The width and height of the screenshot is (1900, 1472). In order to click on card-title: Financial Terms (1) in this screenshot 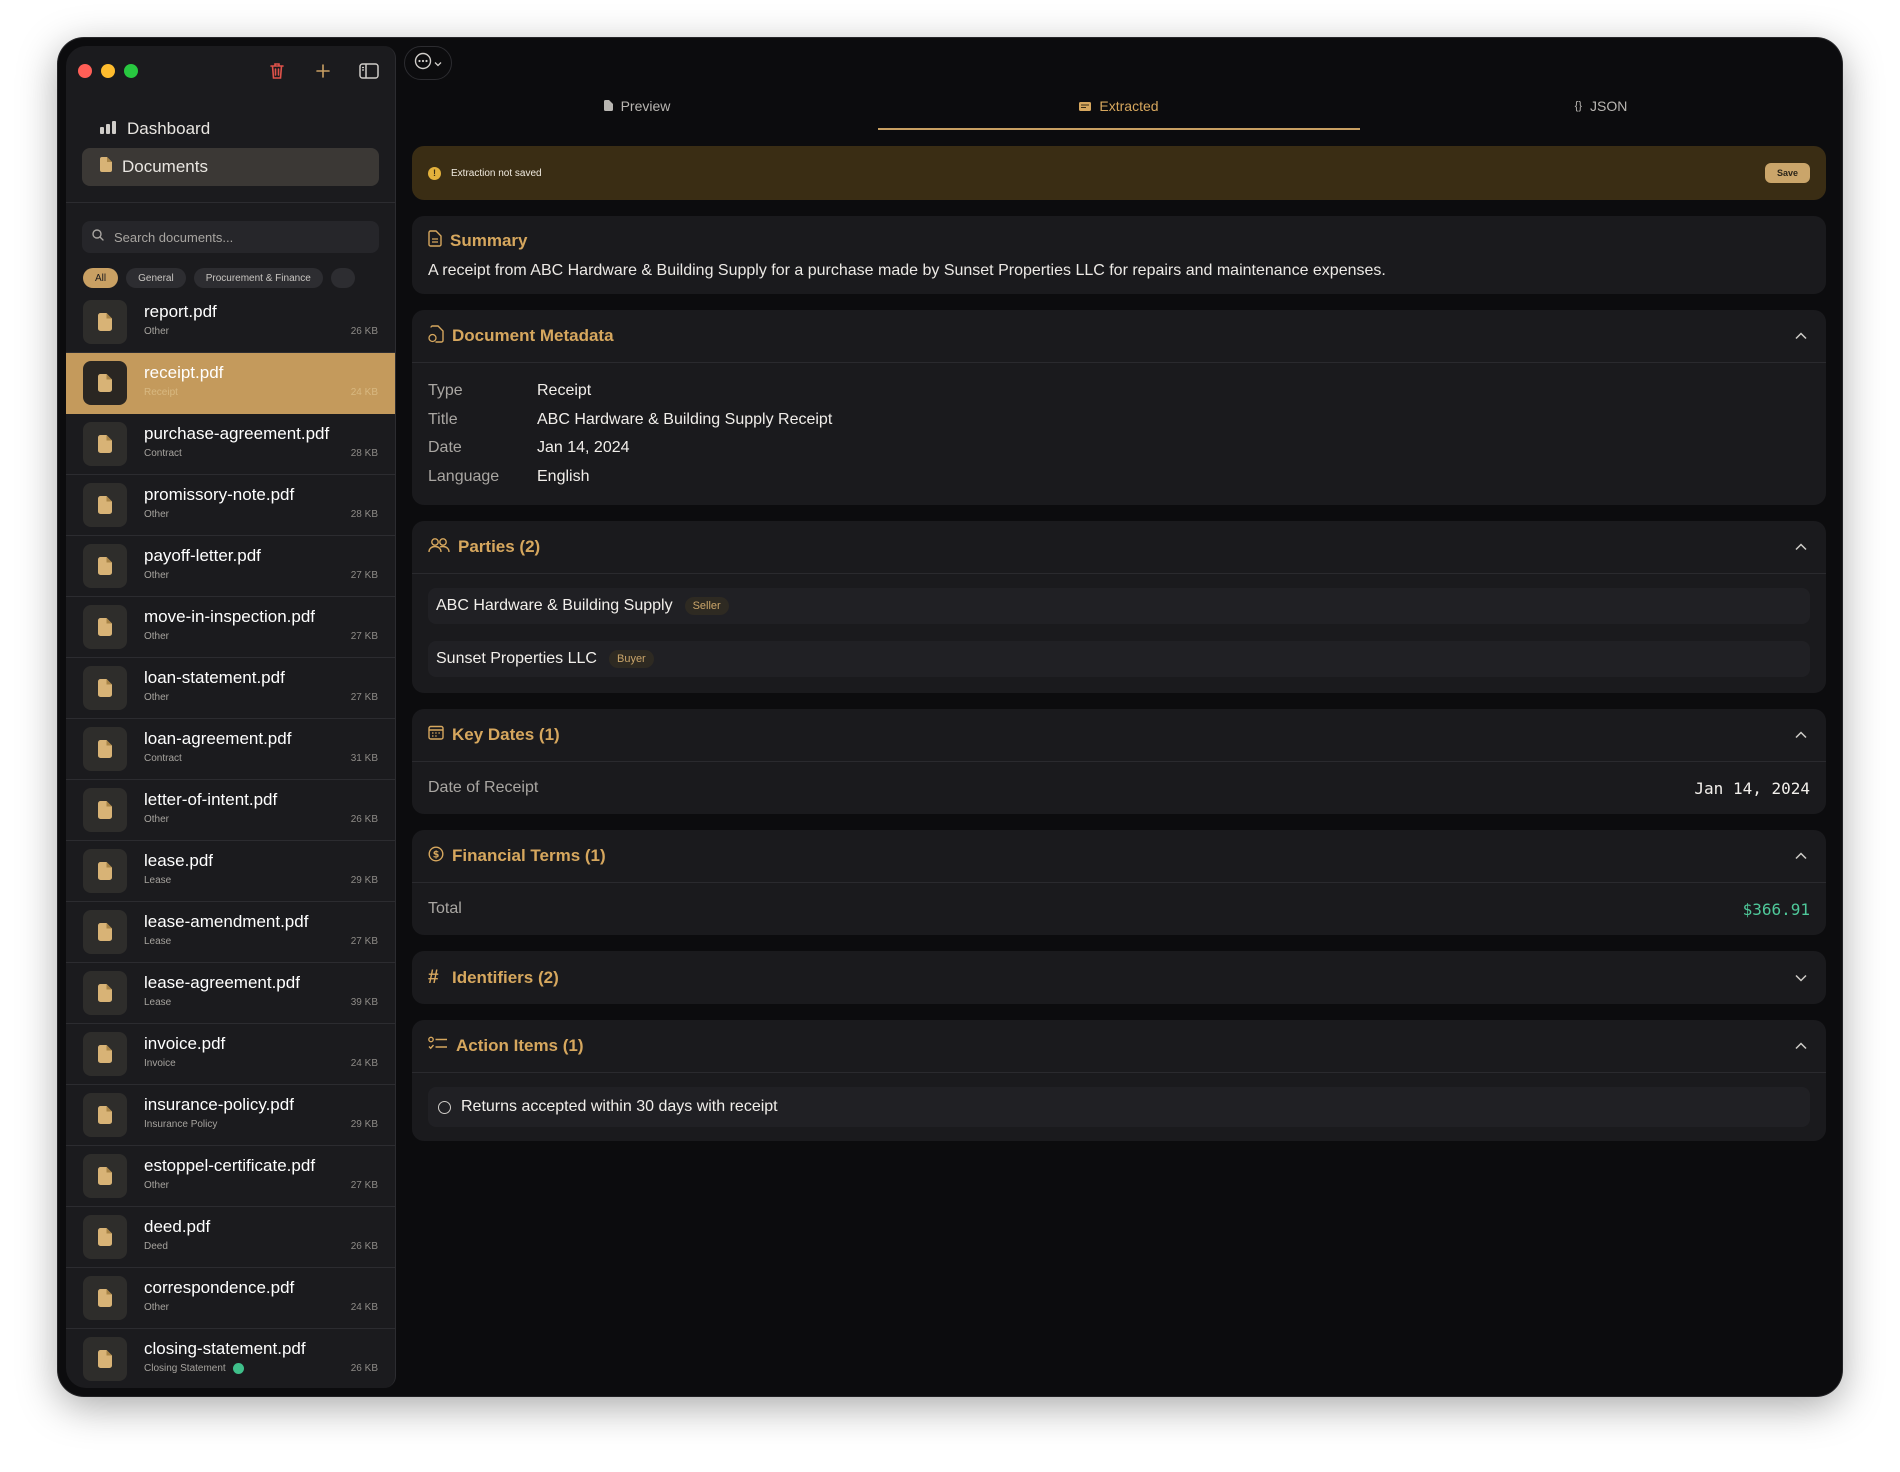, I will do `click(529, 855)`.